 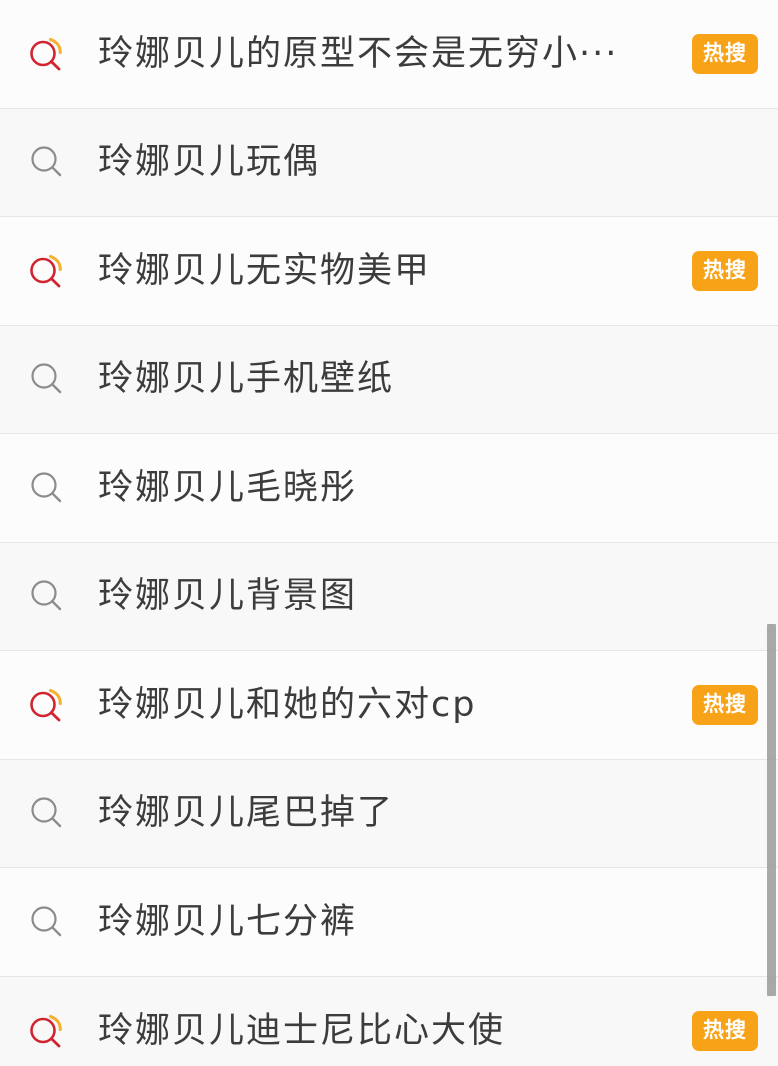 I want to click on suggestion-query-text: 玲娜贝儿迪士尼比心大使, so click(x=302, y=1030).